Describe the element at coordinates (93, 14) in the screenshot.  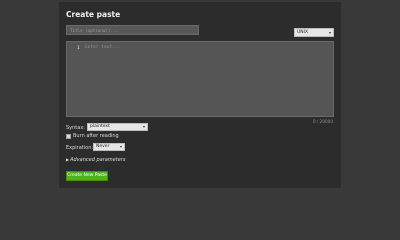
I see `page-title: Create paste` at that location.